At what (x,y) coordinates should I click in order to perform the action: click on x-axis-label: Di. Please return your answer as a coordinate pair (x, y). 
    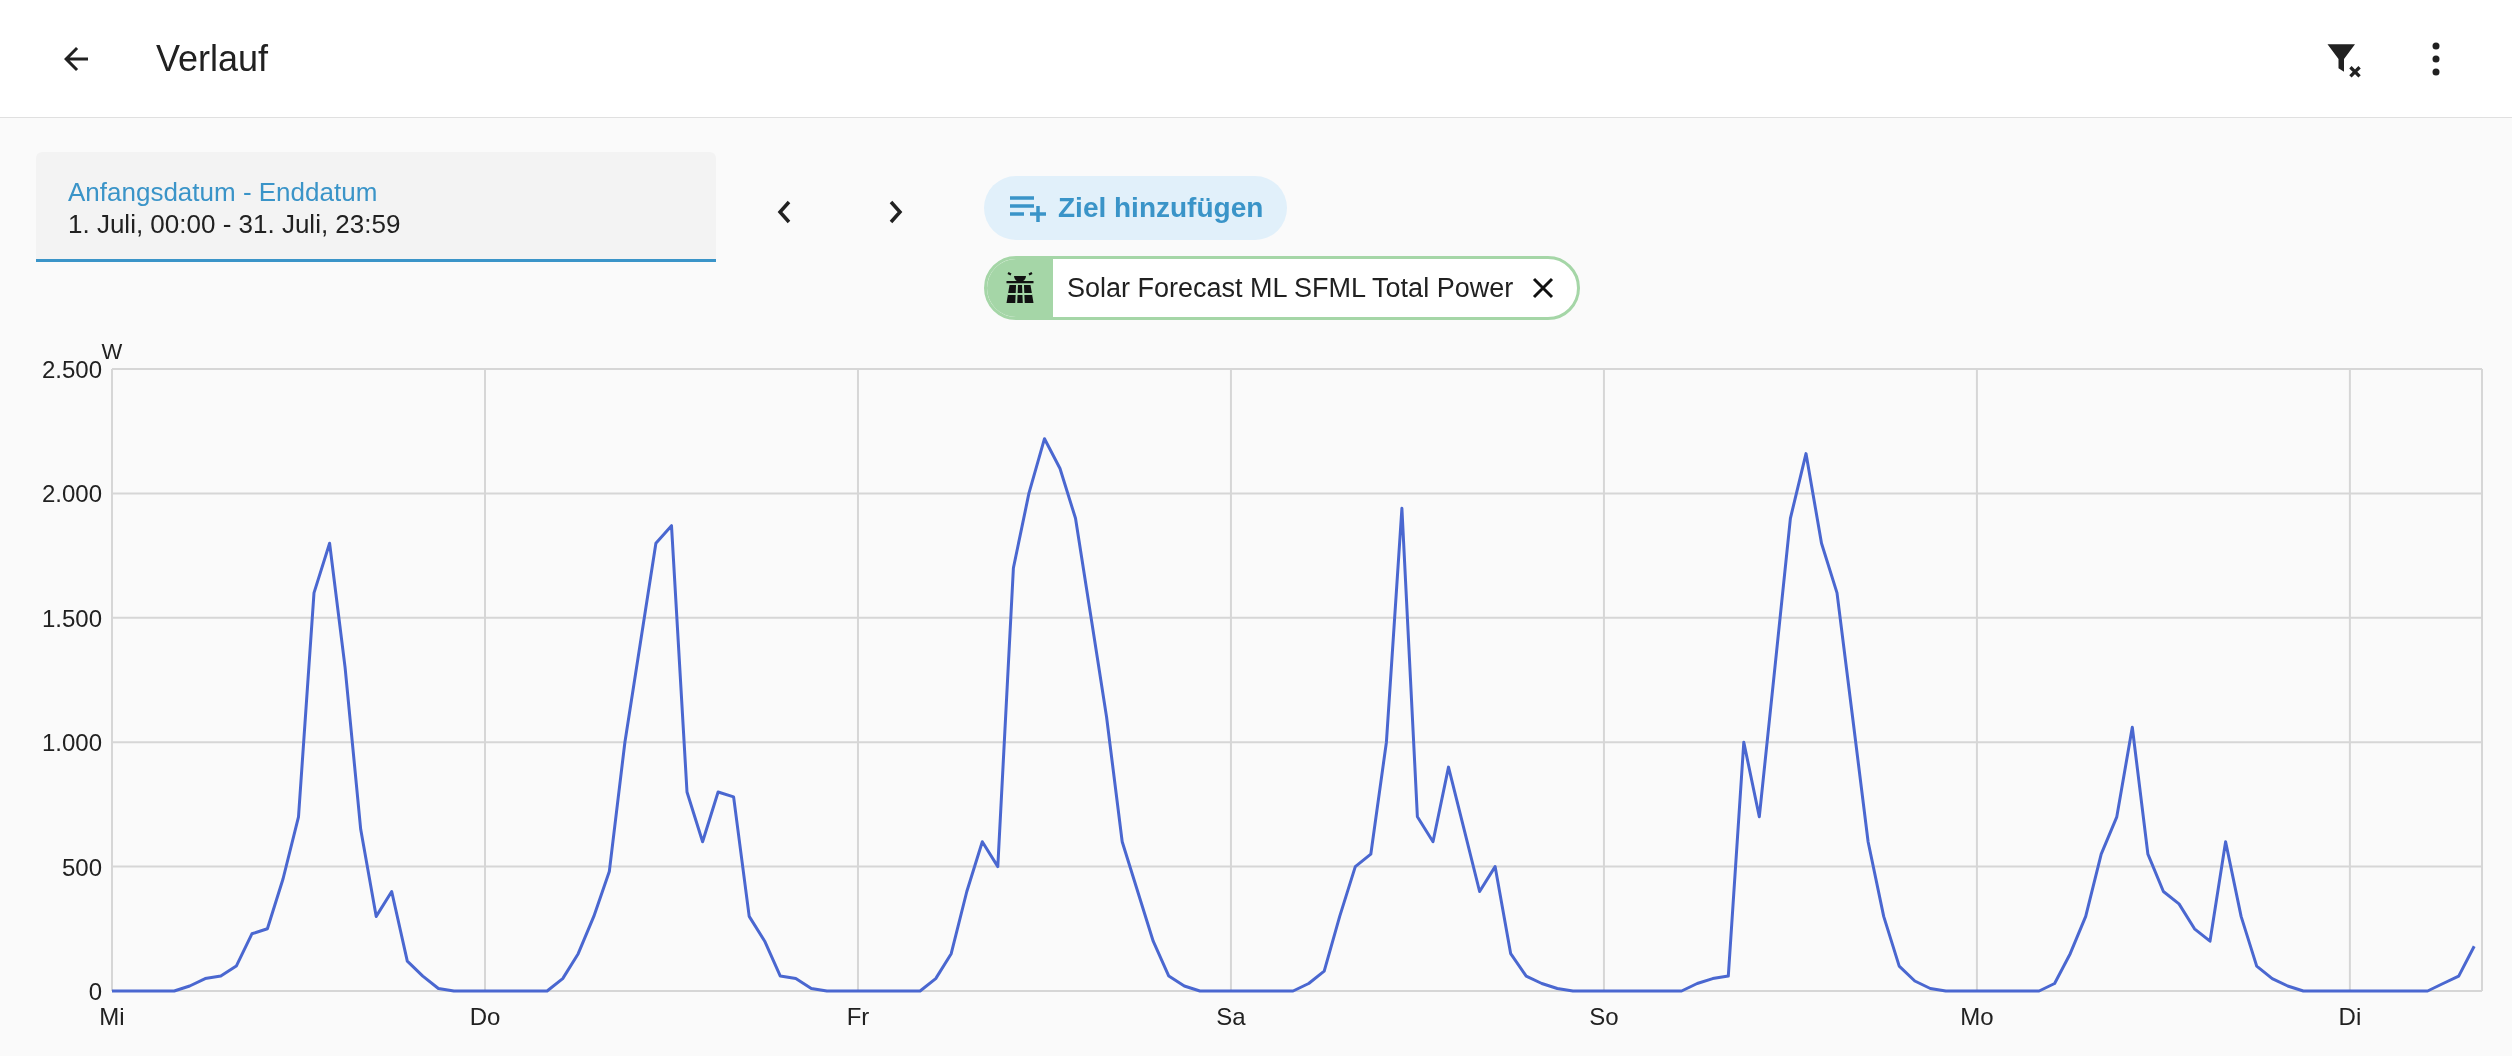
    Looking at the image, I should click on (2350, 1016).